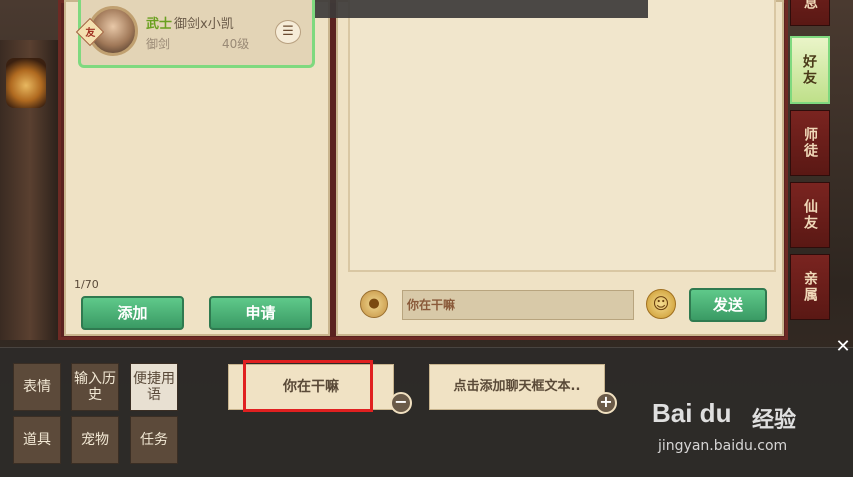 The image size is (853, 477). Describe the element at coordinates (260, 313) in the screenshot. I see `apply-button: 申请` at that location.